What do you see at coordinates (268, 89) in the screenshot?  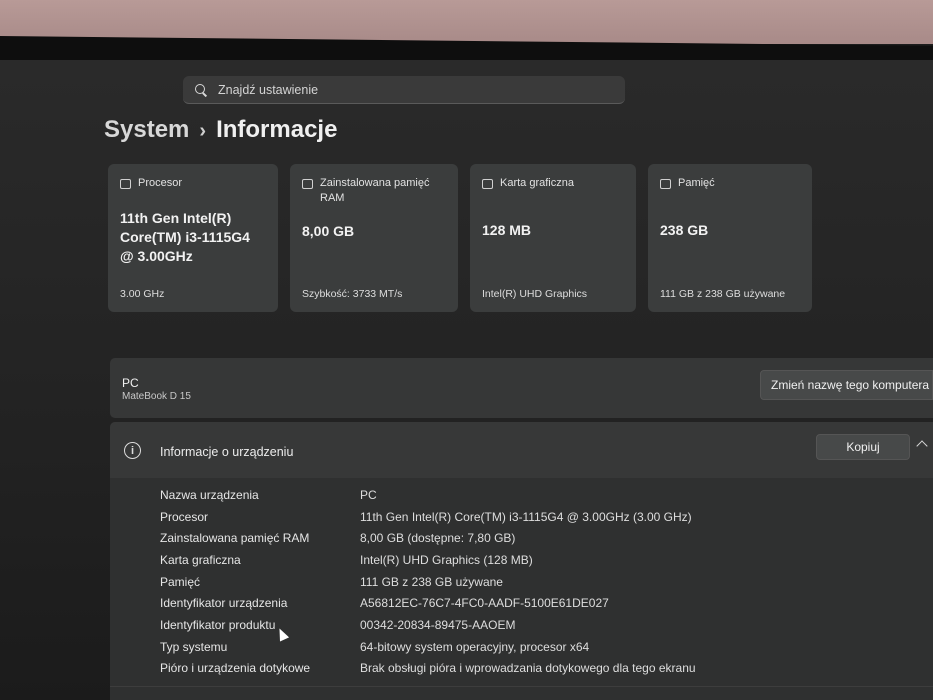 I see `search-placeholder: Znajdź ustawienie` at bounding box center [268, 89].